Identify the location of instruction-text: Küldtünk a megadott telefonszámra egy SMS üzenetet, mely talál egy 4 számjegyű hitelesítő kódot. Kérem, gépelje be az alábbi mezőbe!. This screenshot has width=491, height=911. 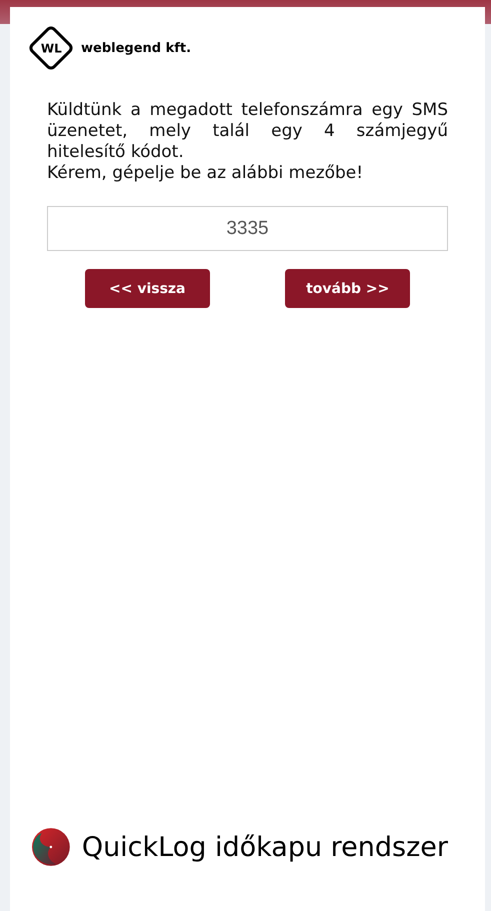
(247, 142).